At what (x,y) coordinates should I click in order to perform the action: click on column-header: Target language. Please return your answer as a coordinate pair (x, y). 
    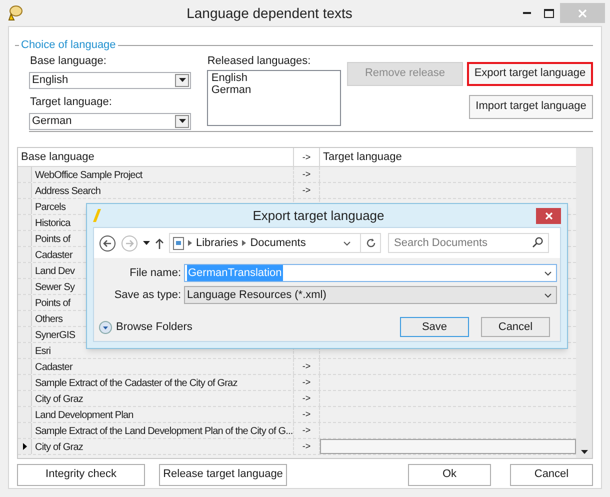
    Looking at the image, I should click on (448, 157).